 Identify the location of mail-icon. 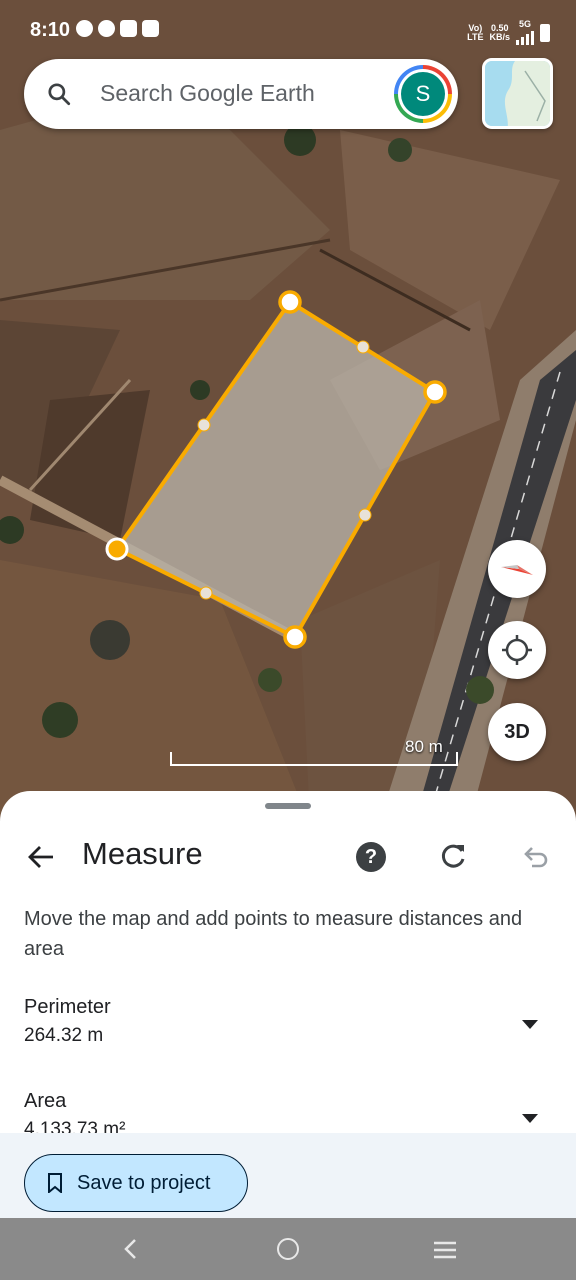
(150, 28).